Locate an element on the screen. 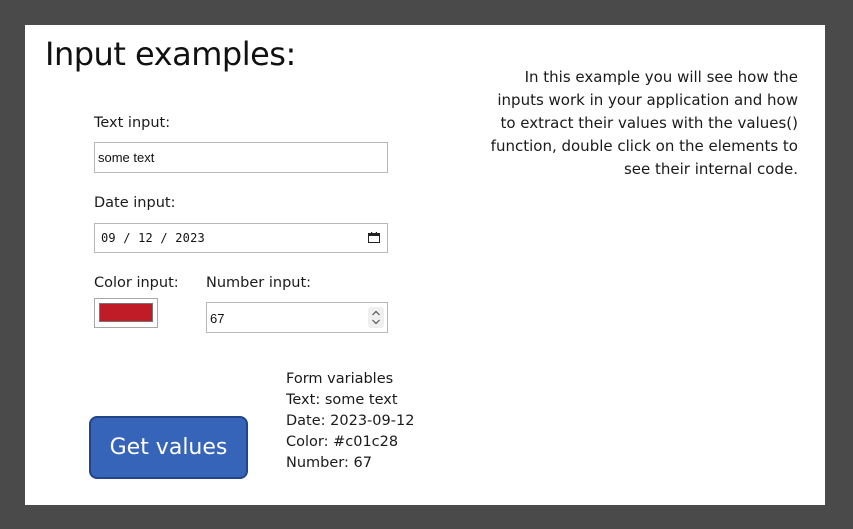 The width and height of the screenshot is (853, 529). text-input: some text is located at coordinates (241, 157).